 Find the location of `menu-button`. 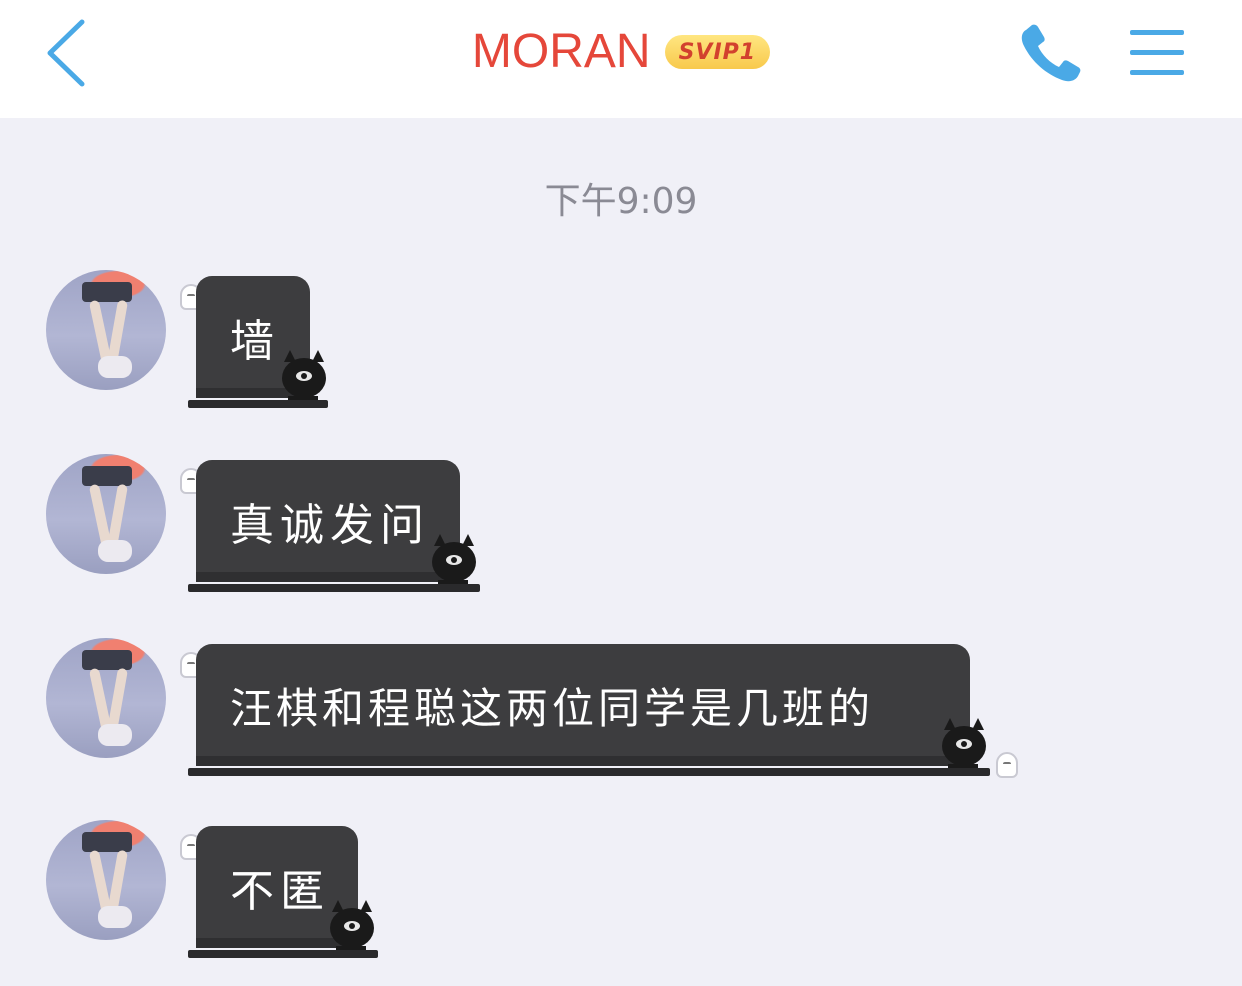

menu-button is located at coordinates (1157, 53).